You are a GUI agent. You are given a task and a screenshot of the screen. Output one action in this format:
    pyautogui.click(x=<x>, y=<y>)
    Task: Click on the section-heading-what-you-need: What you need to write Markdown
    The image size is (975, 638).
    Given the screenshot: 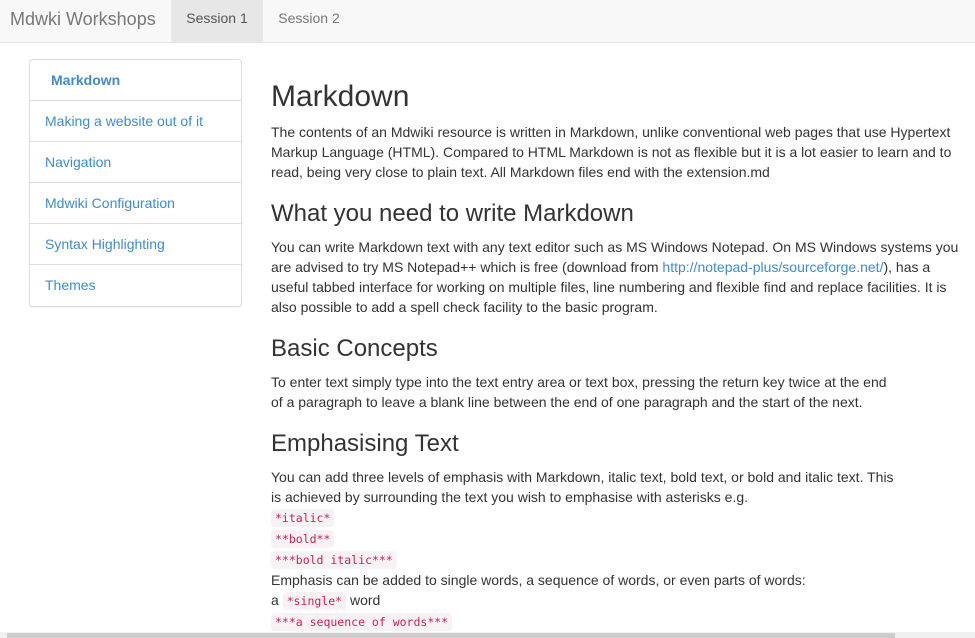 What is the action you would take?
    pyautogui.click(x=452, y=213)
    